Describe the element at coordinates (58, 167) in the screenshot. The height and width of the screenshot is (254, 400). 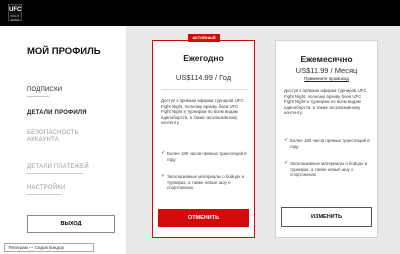
I see `sidebar-item-payment-details: ДЕТАЛИ ПЛАТЕЖЕЙ` at that location.